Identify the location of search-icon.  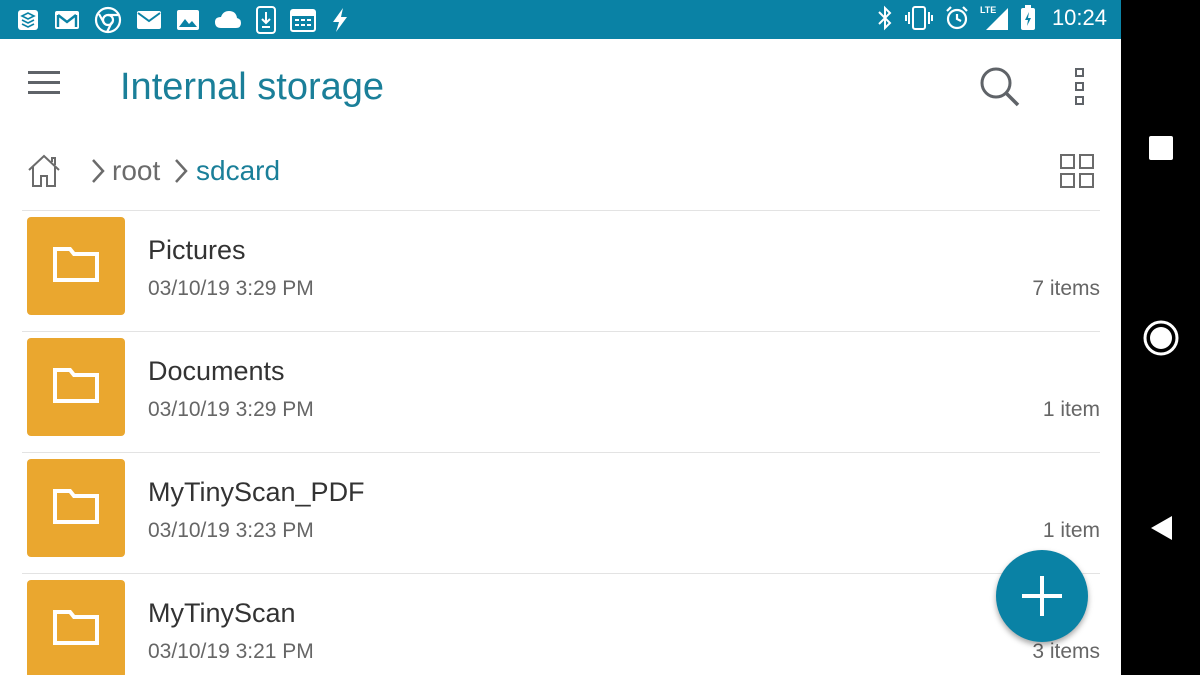
(1000, 87).